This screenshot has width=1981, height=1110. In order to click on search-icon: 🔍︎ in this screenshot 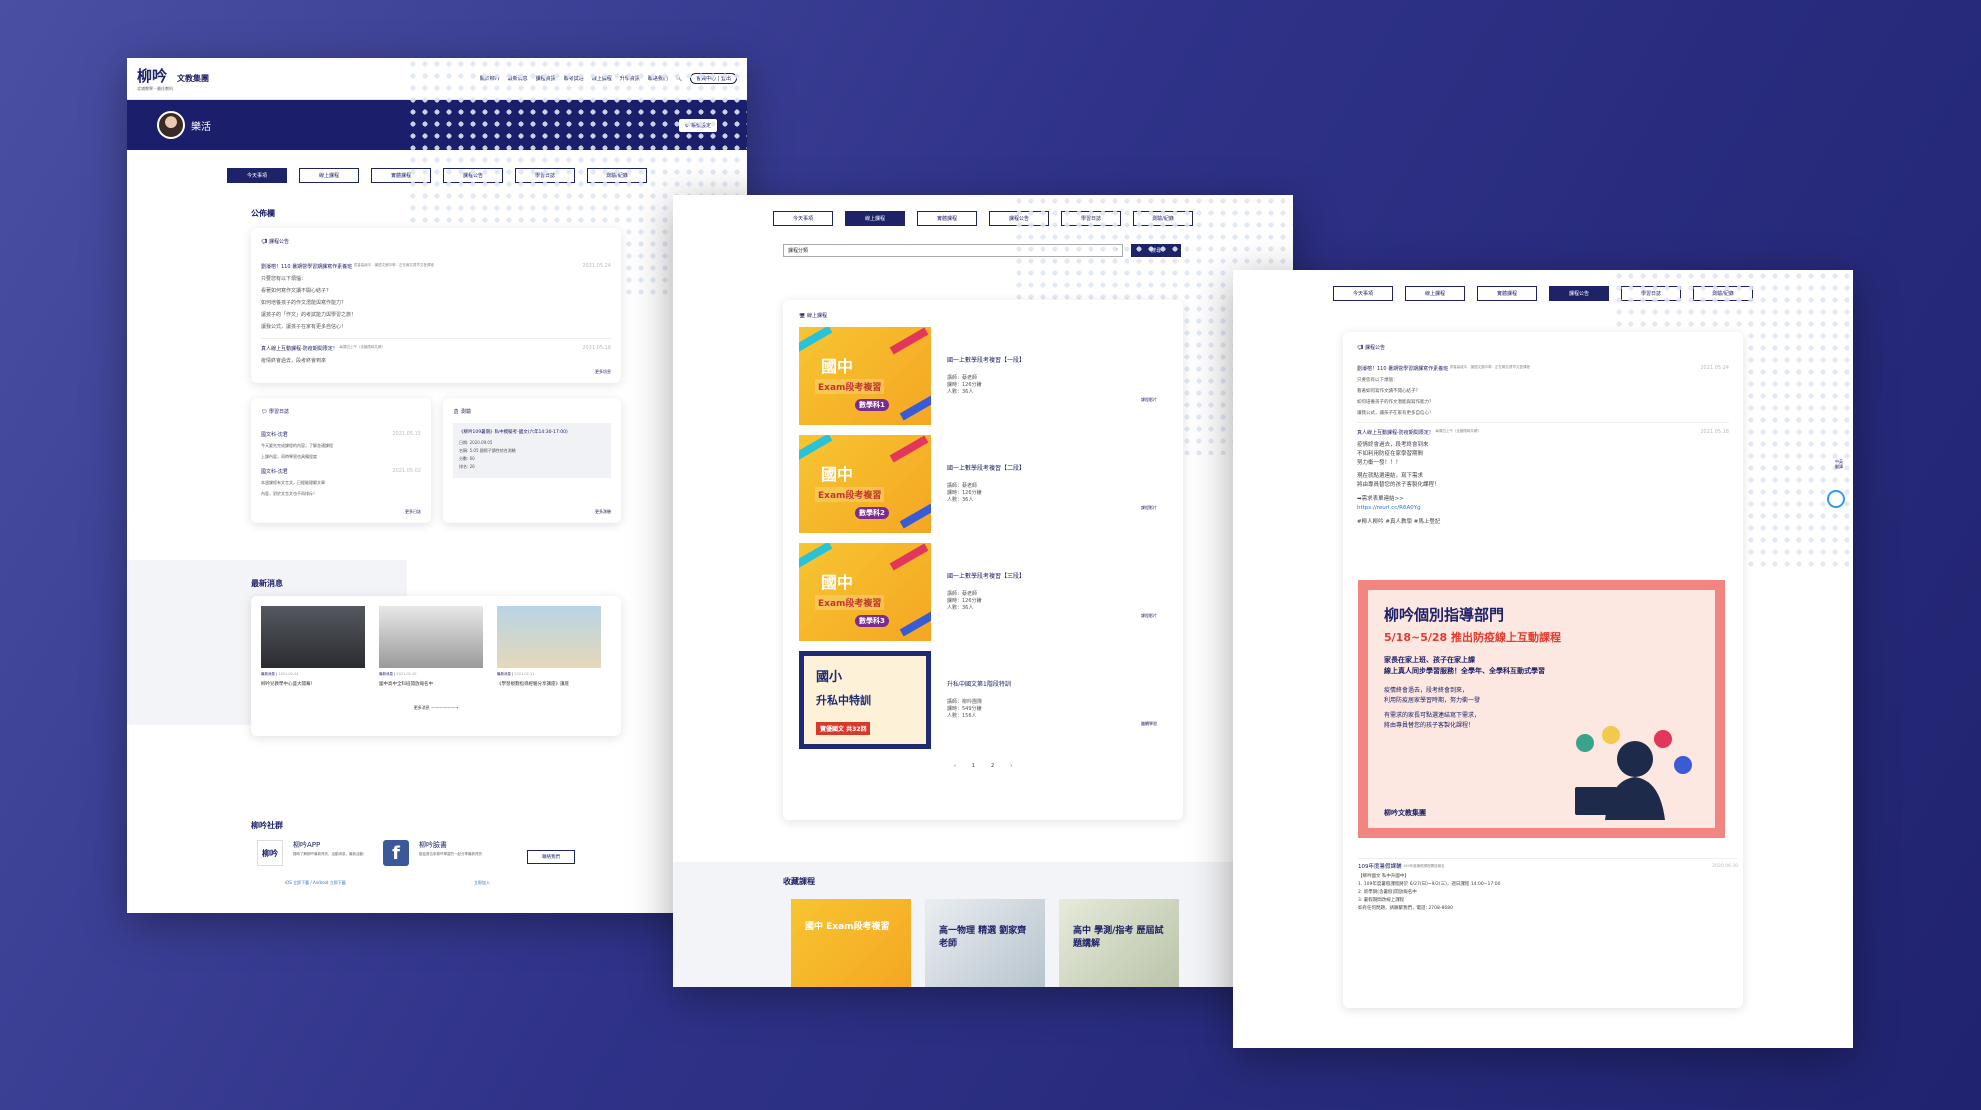, I will do `click(679, 79)`.